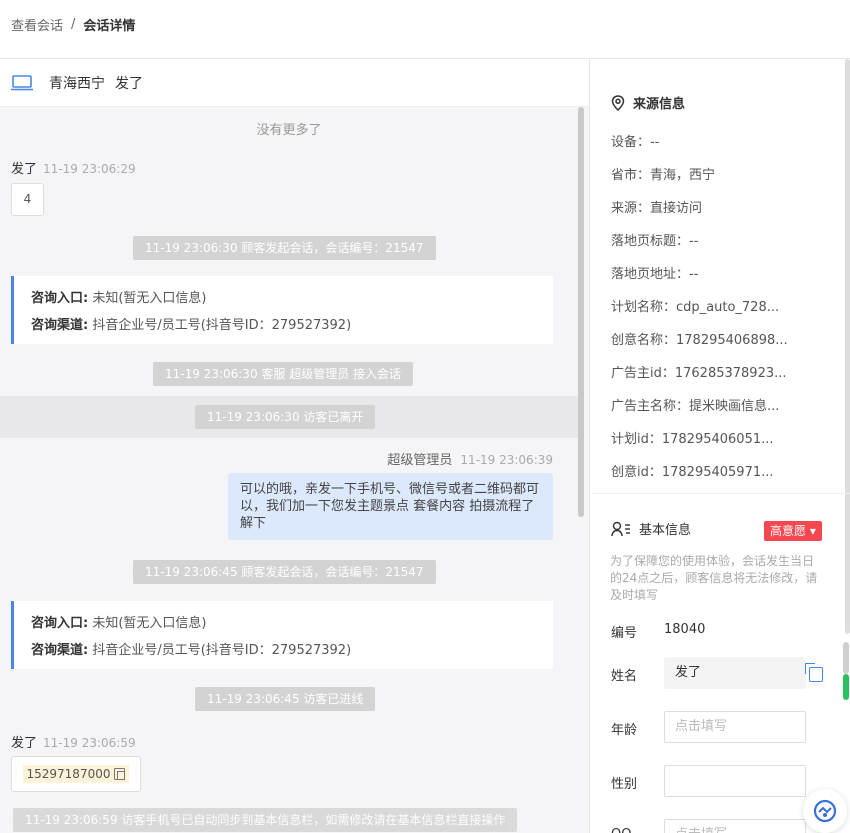 Image resolution: width=850 pixels, height=833 pixels. What do you see at coordinates (665, 530) in the screenshot?
I see `basic-info-title-text: 基本信息` at bounding box center [665, 530].